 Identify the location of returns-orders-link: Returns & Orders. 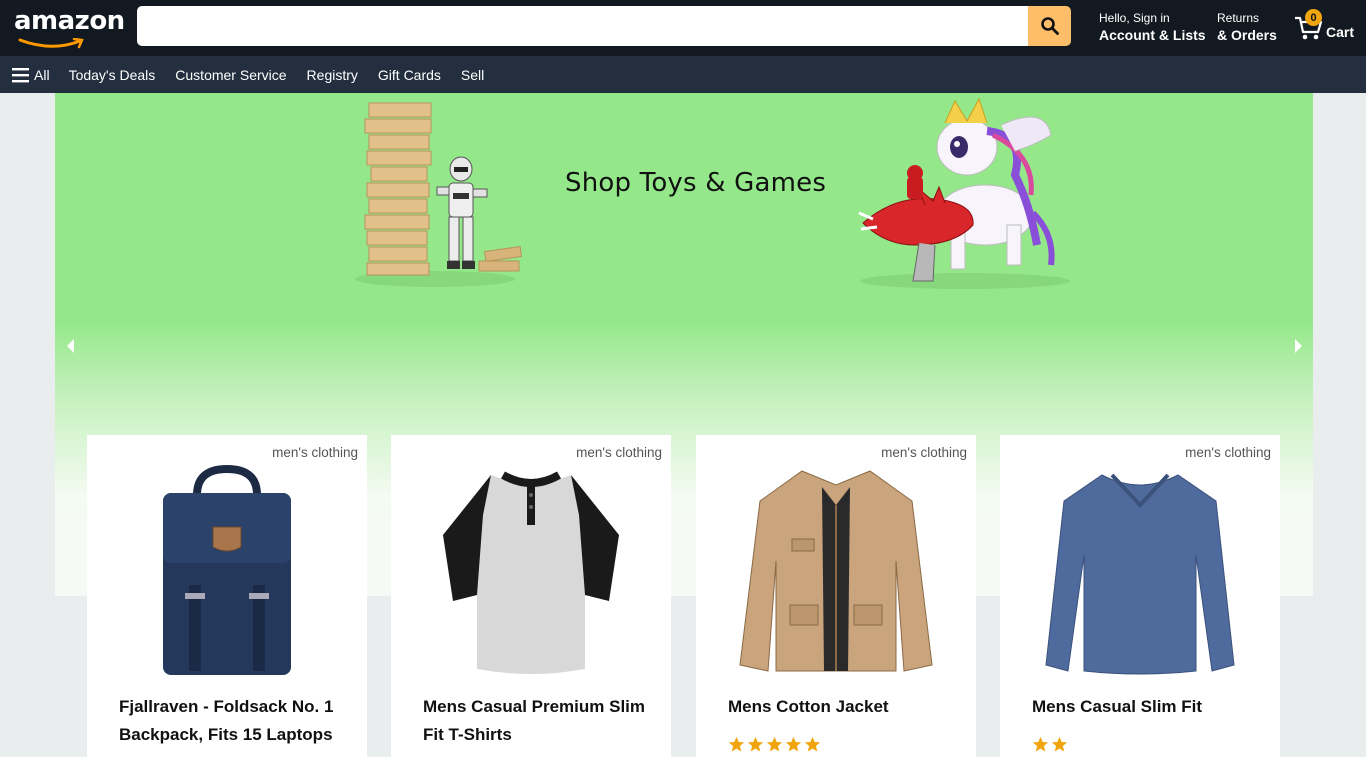
(1247, 27).